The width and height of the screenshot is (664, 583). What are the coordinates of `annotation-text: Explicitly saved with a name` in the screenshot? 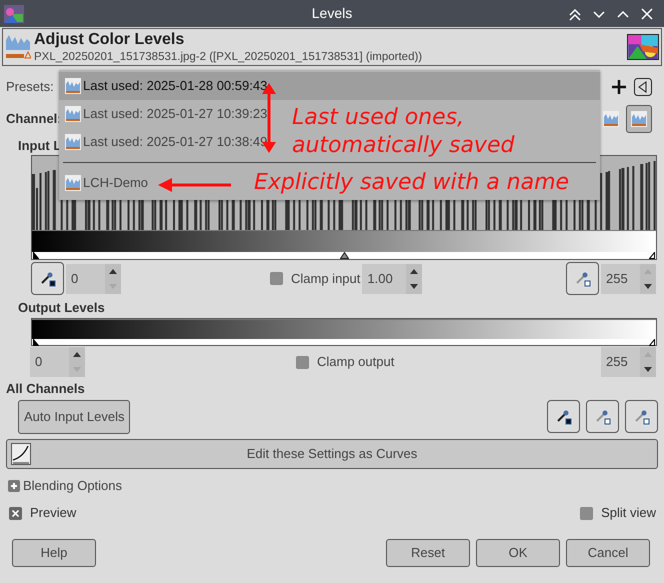 It's located at (412, 183).